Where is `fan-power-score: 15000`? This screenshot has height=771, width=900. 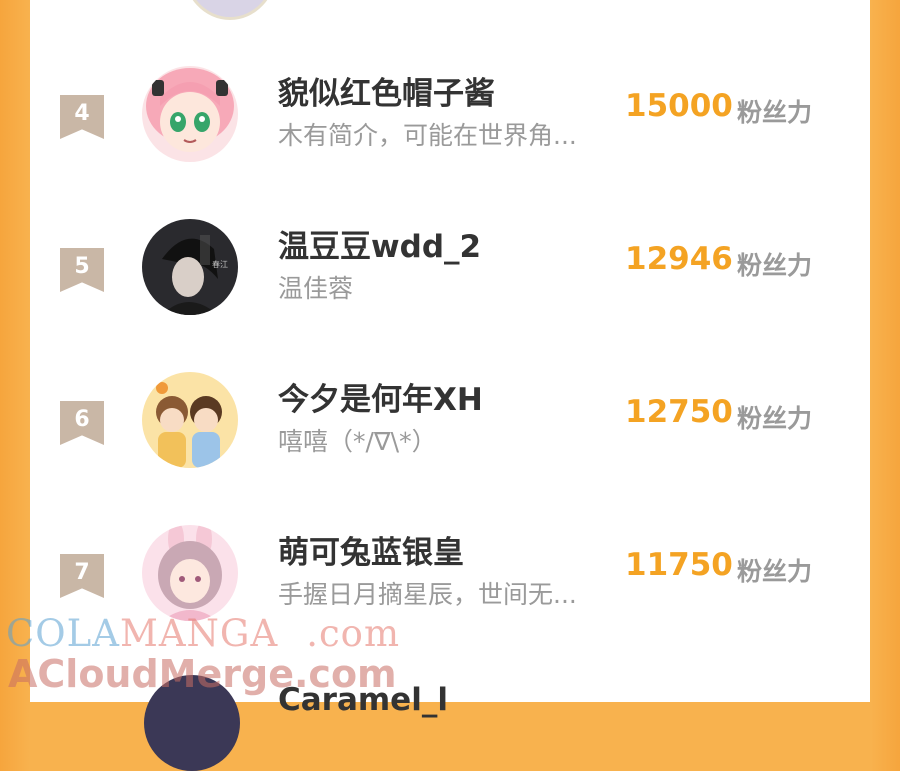 fan-power-score: 15000 is located at coordinates (679, 106).